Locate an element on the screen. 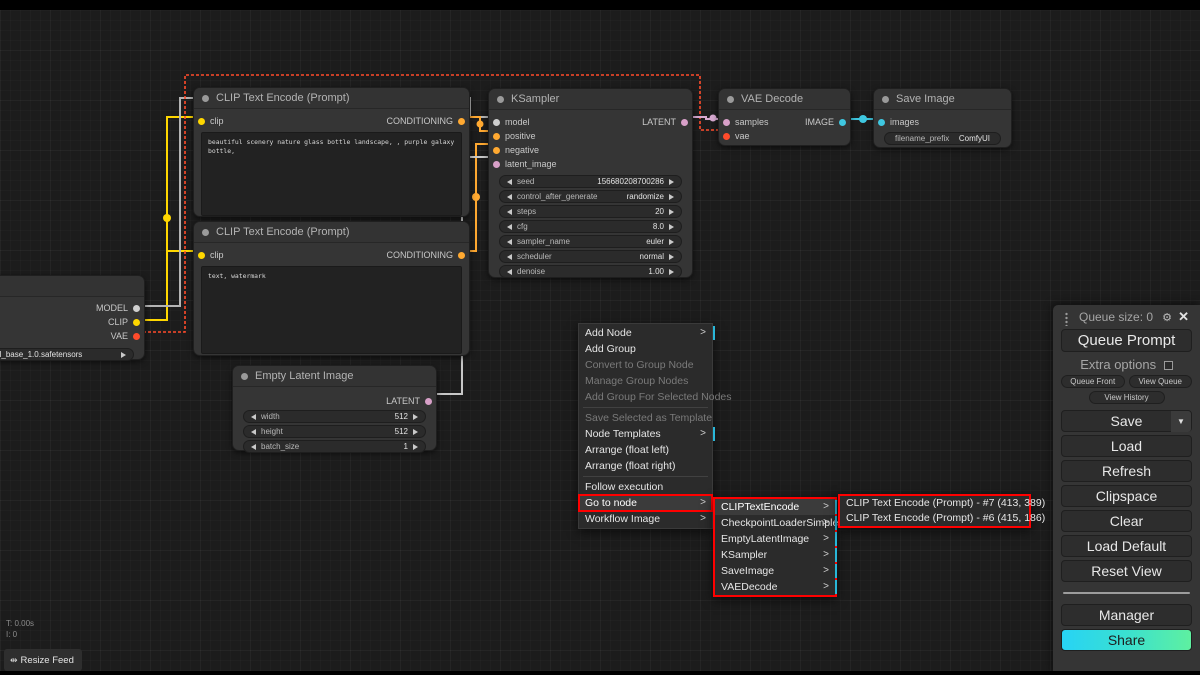 Image resolution: width=1200 pixels, height=675 pixels. port-image-out is located at coordinates (842, 122).